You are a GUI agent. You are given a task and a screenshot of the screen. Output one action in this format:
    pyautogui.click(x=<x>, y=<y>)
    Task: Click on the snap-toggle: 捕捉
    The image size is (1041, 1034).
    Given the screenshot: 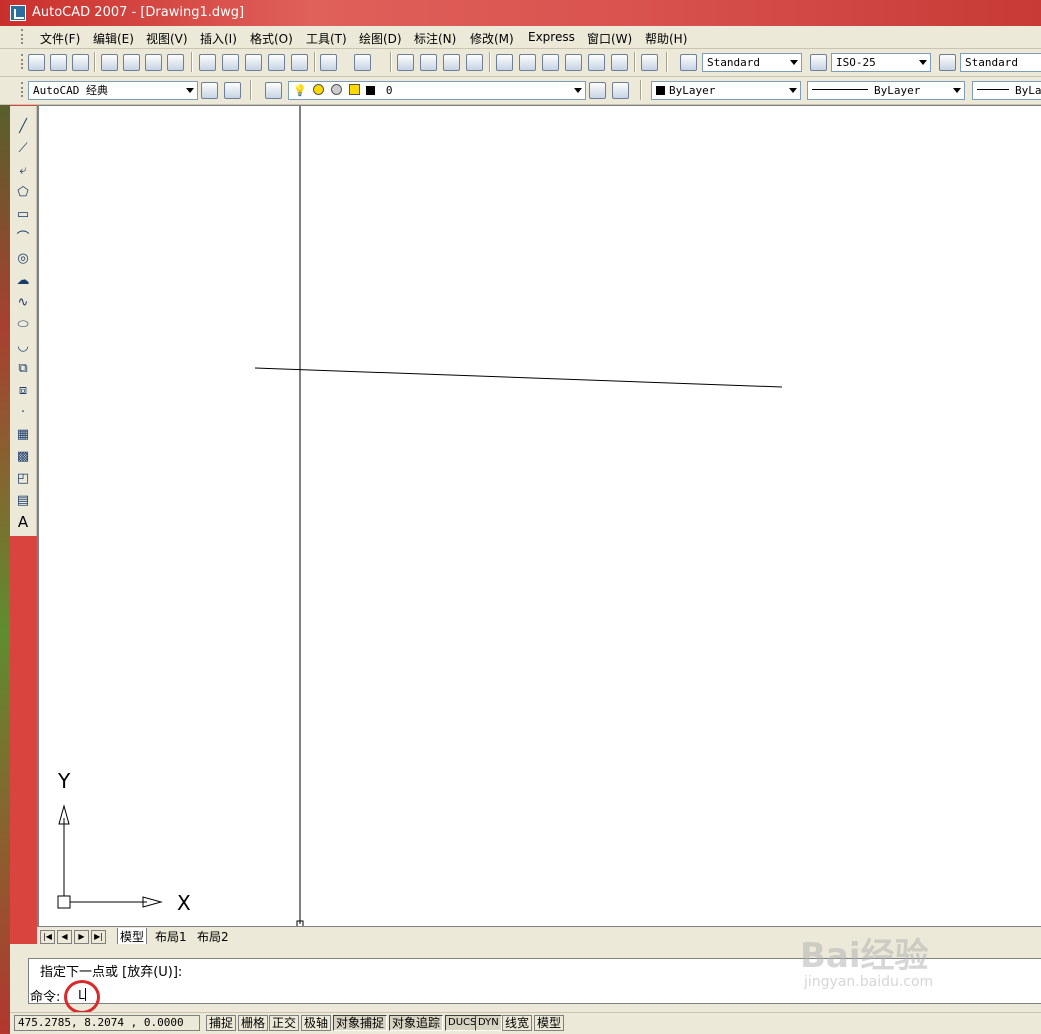 What is the action you would take?
    pyautogui.click(x=221, y=1023)
    